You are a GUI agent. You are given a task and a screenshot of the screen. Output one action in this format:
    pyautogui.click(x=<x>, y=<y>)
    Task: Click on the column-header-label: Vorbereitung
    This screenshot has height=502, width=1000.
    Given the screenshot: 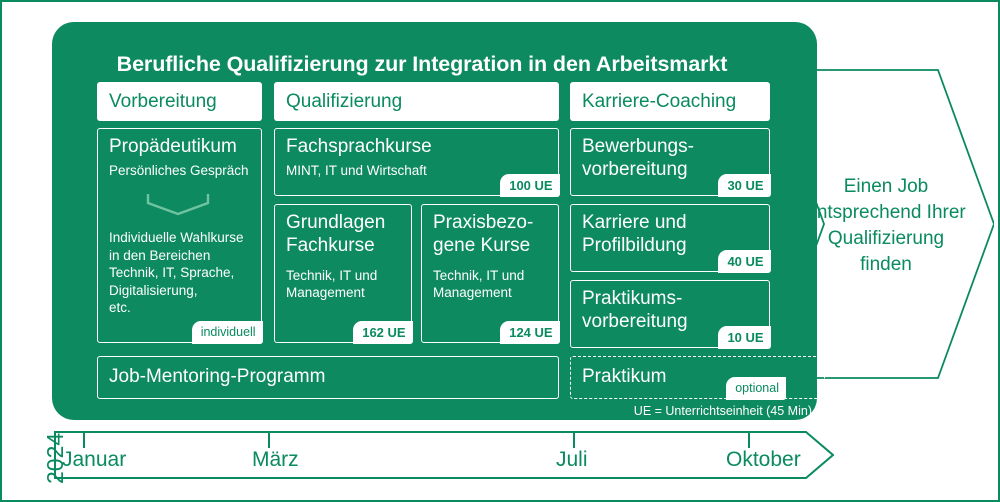 What is the action you would take?
    pyautogui.click(x=163, y=101)
    